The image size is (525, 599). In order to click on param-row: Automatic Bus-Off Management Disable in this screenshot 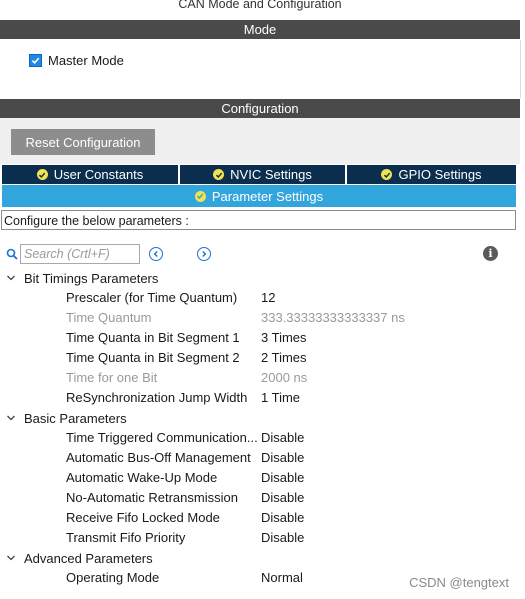, I will do `click(260, 458)`.